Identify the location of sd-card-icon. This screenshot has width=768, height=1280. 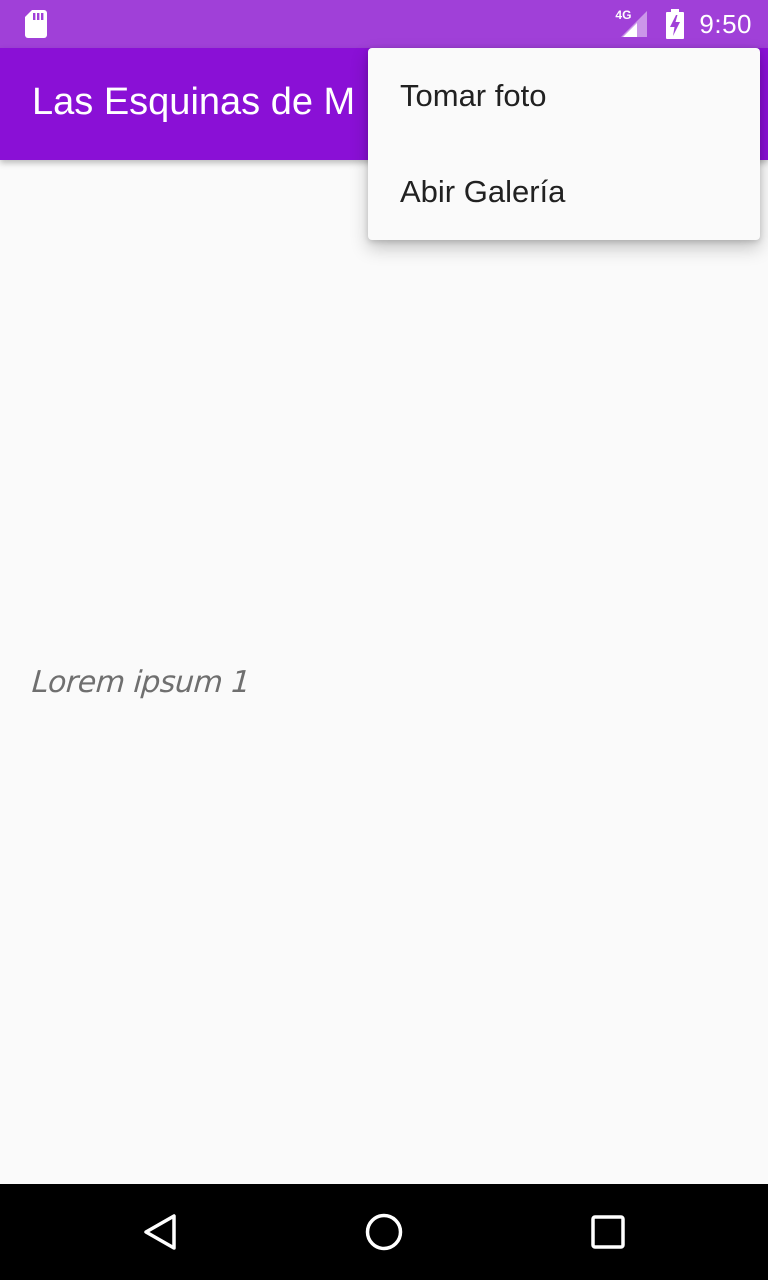
(36, 24).